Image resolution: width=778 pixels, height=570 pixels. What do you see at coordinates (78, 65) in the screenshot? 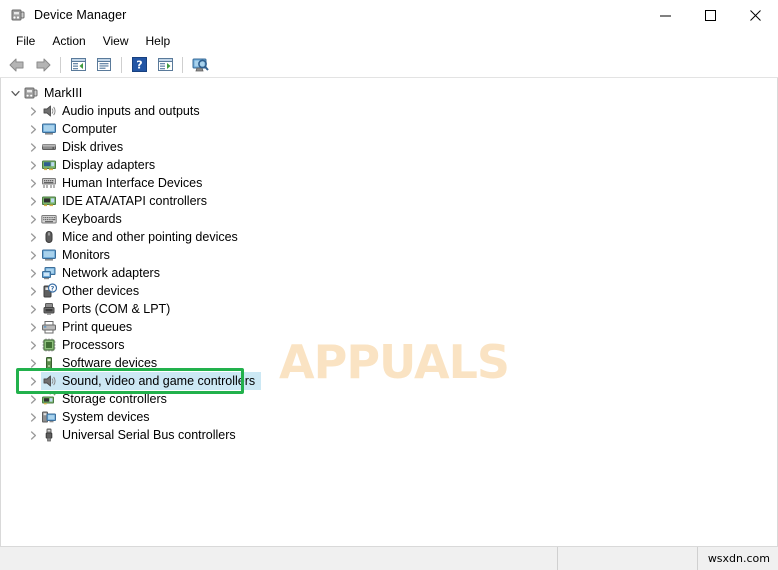
I see `show-hidden-devices-button` at bounding box center [78, 65].